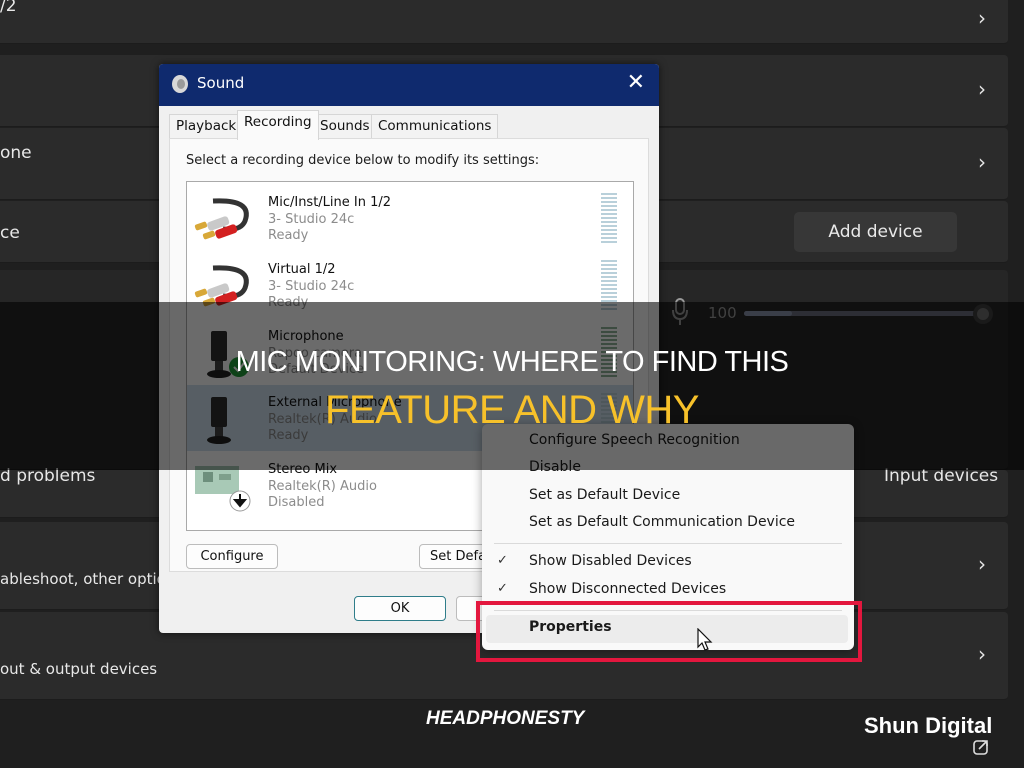 Image resolution: width=1024 pixels, height=768 pixels. I want to click on dialog-title: Sound, so click(221, 83).